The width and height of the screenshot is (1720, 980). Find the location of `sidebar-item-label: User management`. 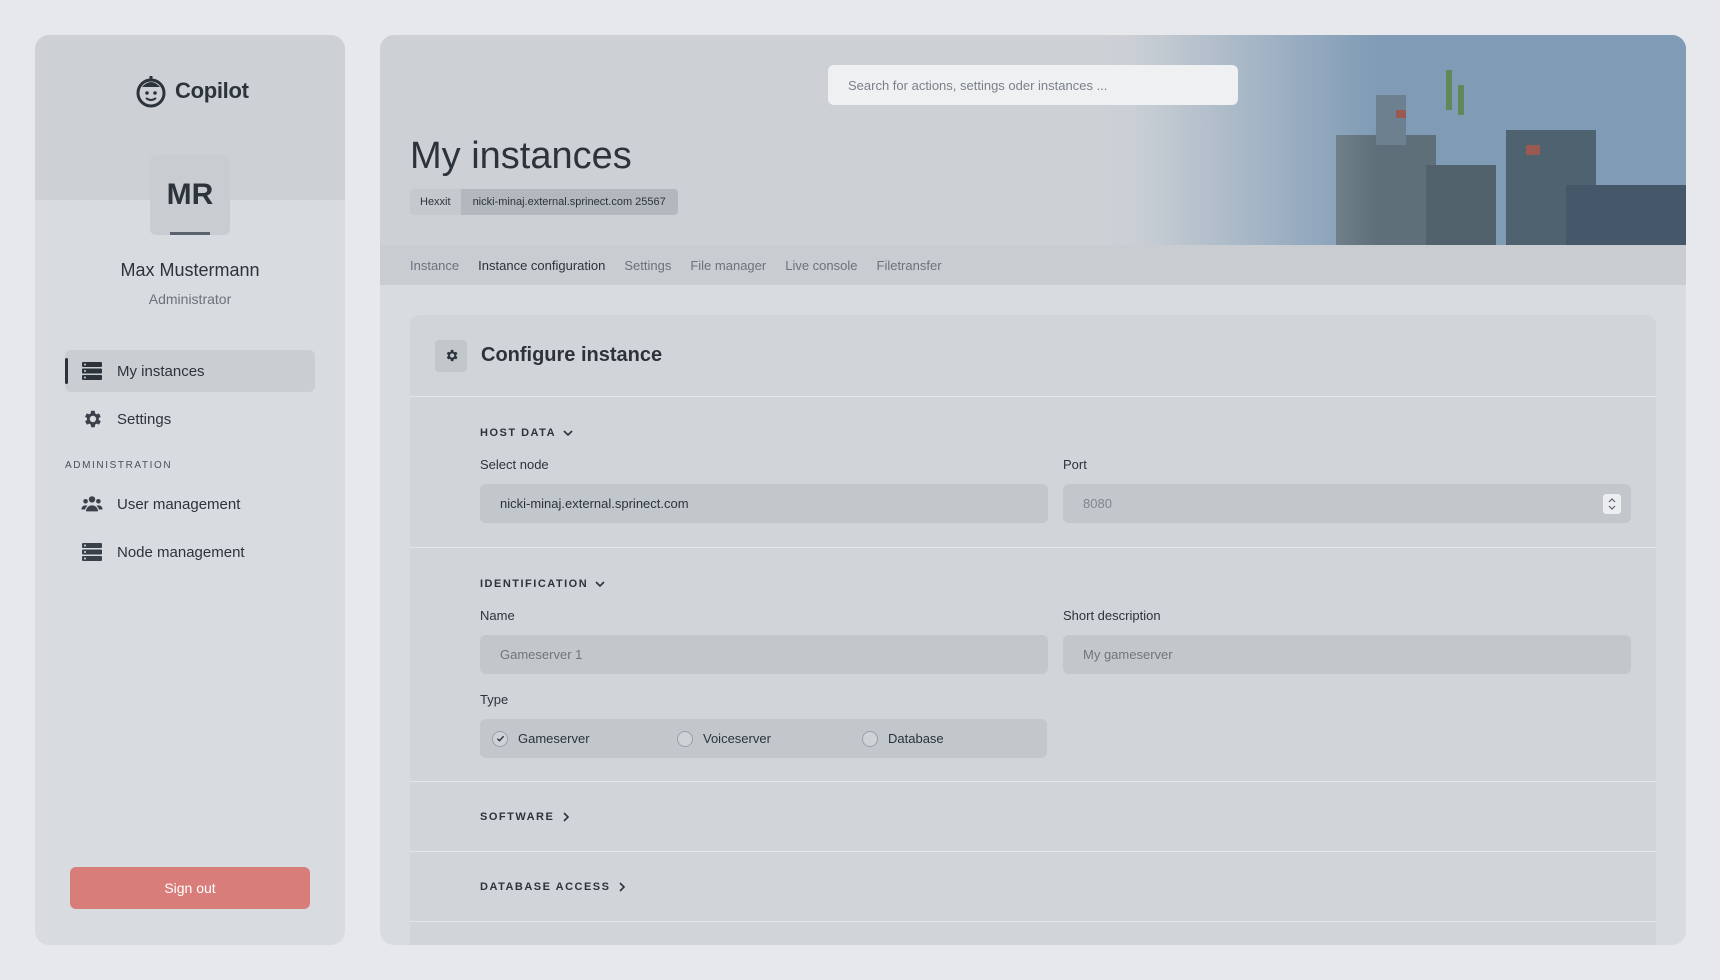

sidebar-item-label: User management is located at coordinates (179, 504).